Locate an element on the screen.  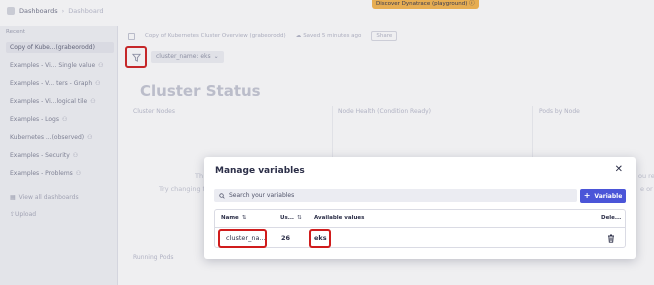
dialog-title: Manage variables is located at coordinates (260, 171).